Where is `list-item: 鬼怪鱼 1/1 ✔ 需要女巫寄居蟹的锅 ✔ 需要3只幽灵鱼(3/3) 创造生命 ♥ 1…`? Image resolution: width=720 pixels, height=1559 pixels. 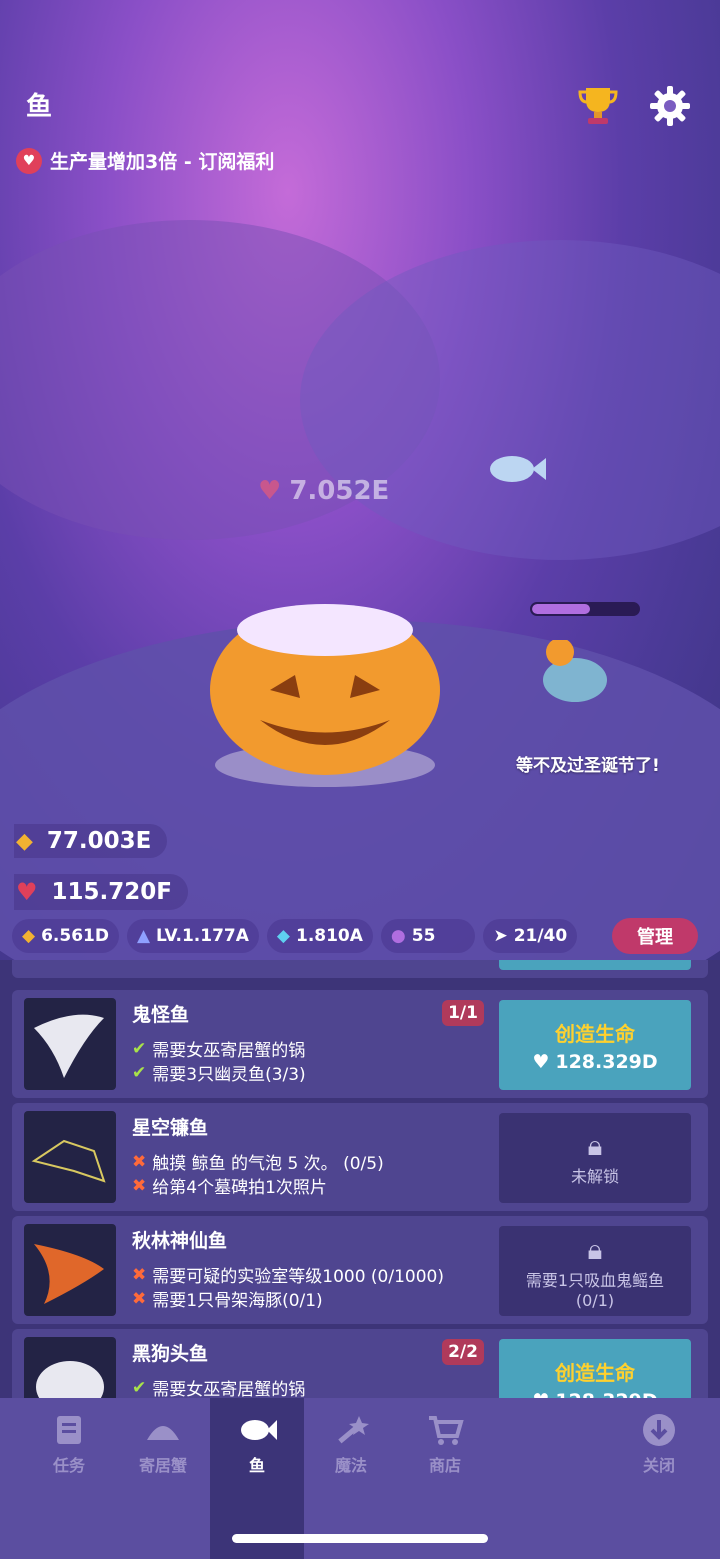
list-item: 鬼怪鱼 1/1 ✔ 需要女巫寄居蟹的锅 ✔ 需要3只幽灵鱼(3/3) 创造生命 ♥ 1… is located at coordinates (360, 1044).